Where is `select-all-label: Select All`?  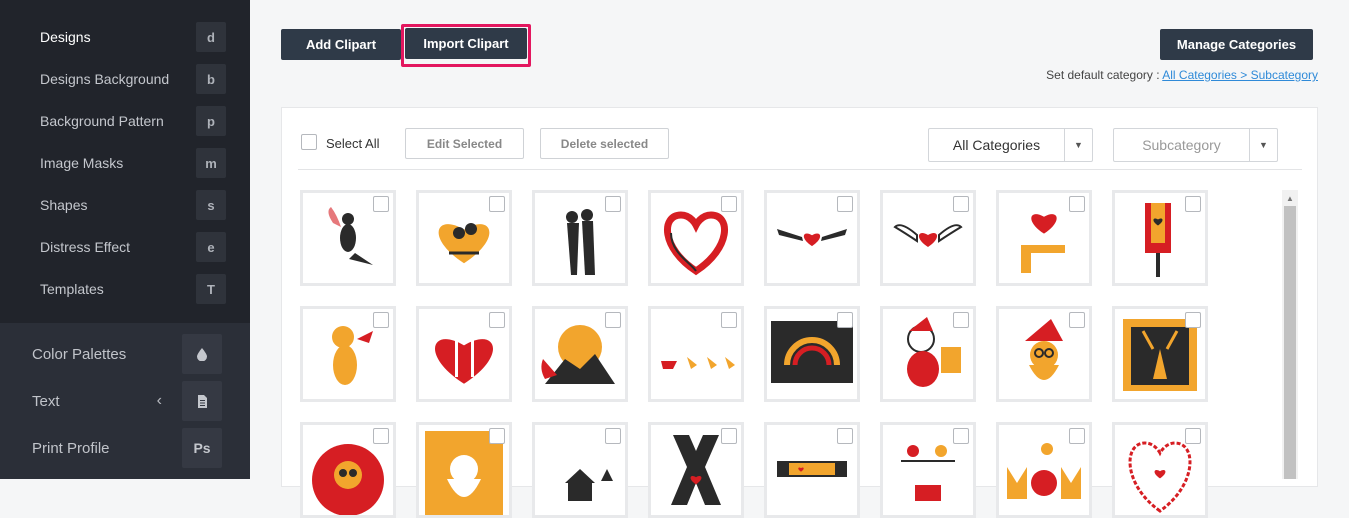
select-all-label: Select All is located at coordinates (352, 143).